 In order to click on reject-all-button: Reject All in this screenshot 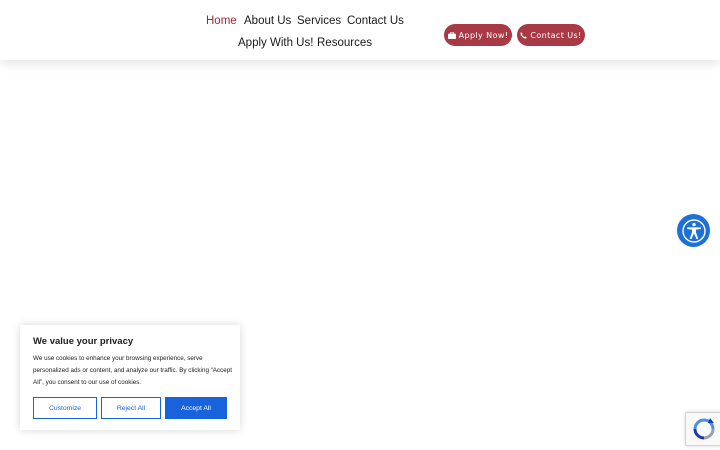, I will do `click(131, 408)`.